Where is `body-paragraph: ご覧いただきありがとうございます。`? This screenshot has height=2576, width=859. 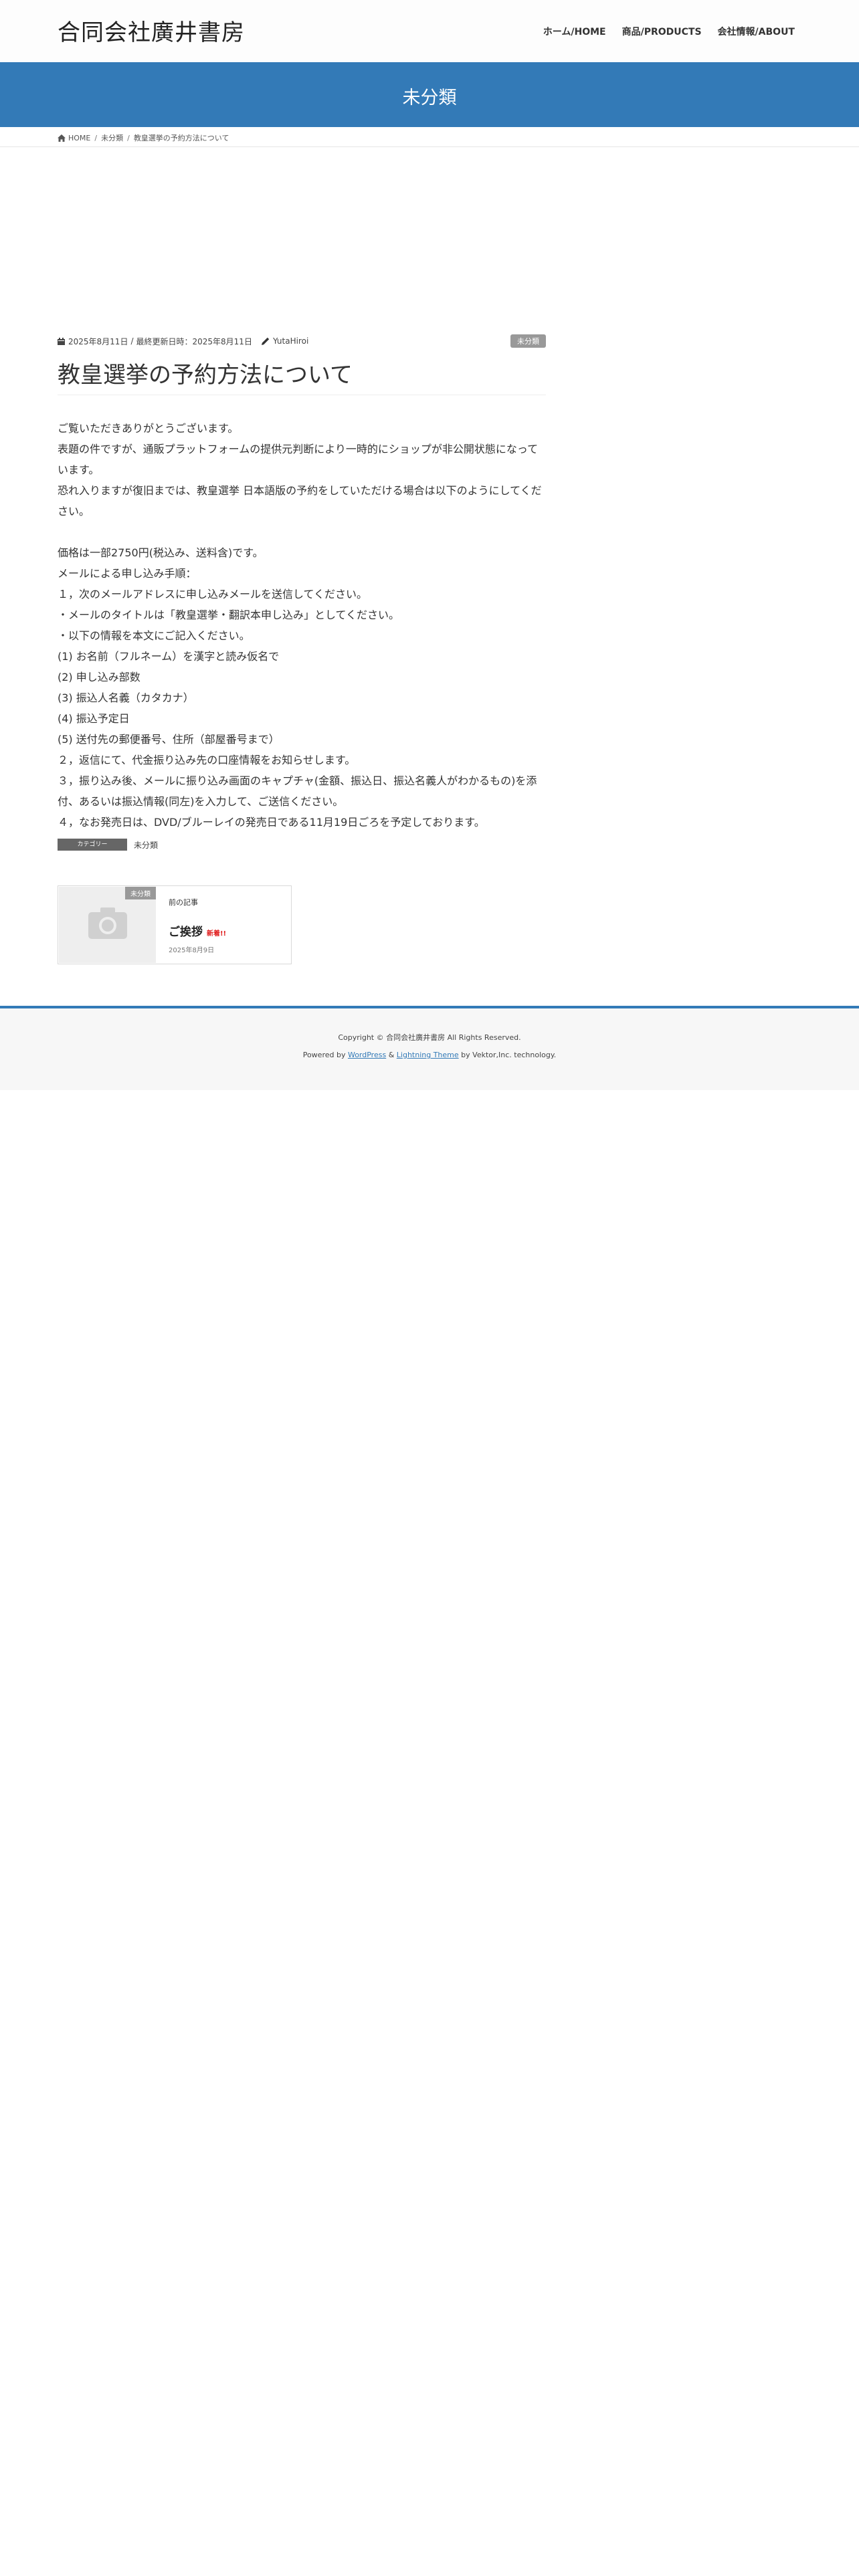
body-paragraph: ご覧いただきありがとうございます。 is located at coordinates (148, 428).